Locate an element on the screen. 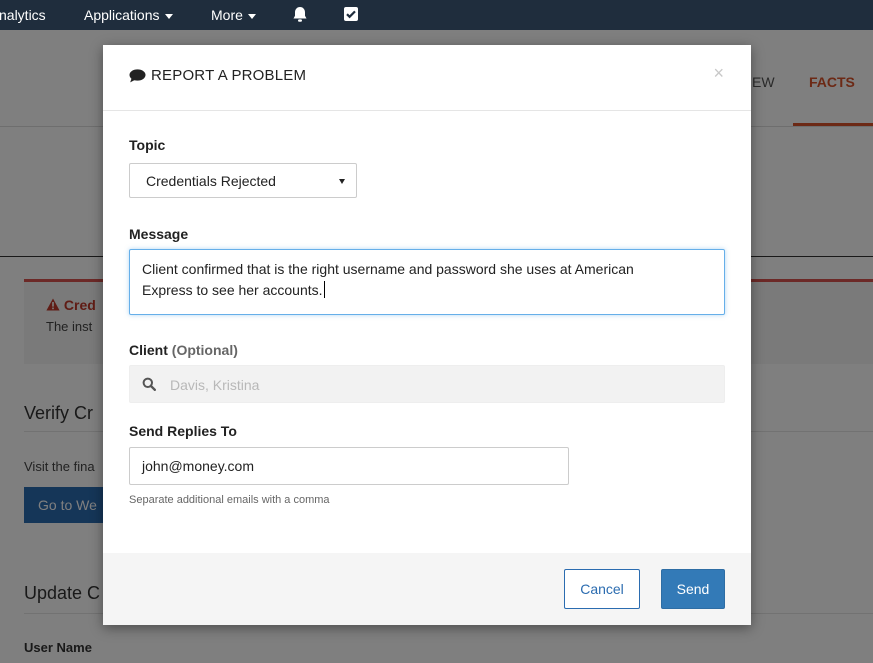 The width and height of the screenshot is (873, 663). cancel-button: Cancel is located at coordinates (602, 589).